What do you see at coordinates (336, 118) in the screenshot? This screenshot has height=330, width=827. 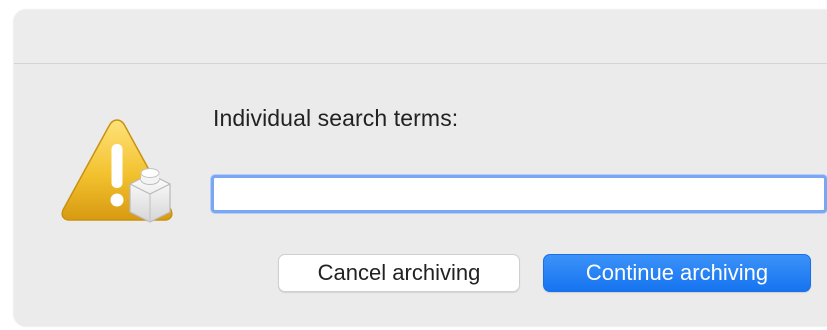 I see `prompt-label: Individual search terms:` at bounding box center [336, 118].